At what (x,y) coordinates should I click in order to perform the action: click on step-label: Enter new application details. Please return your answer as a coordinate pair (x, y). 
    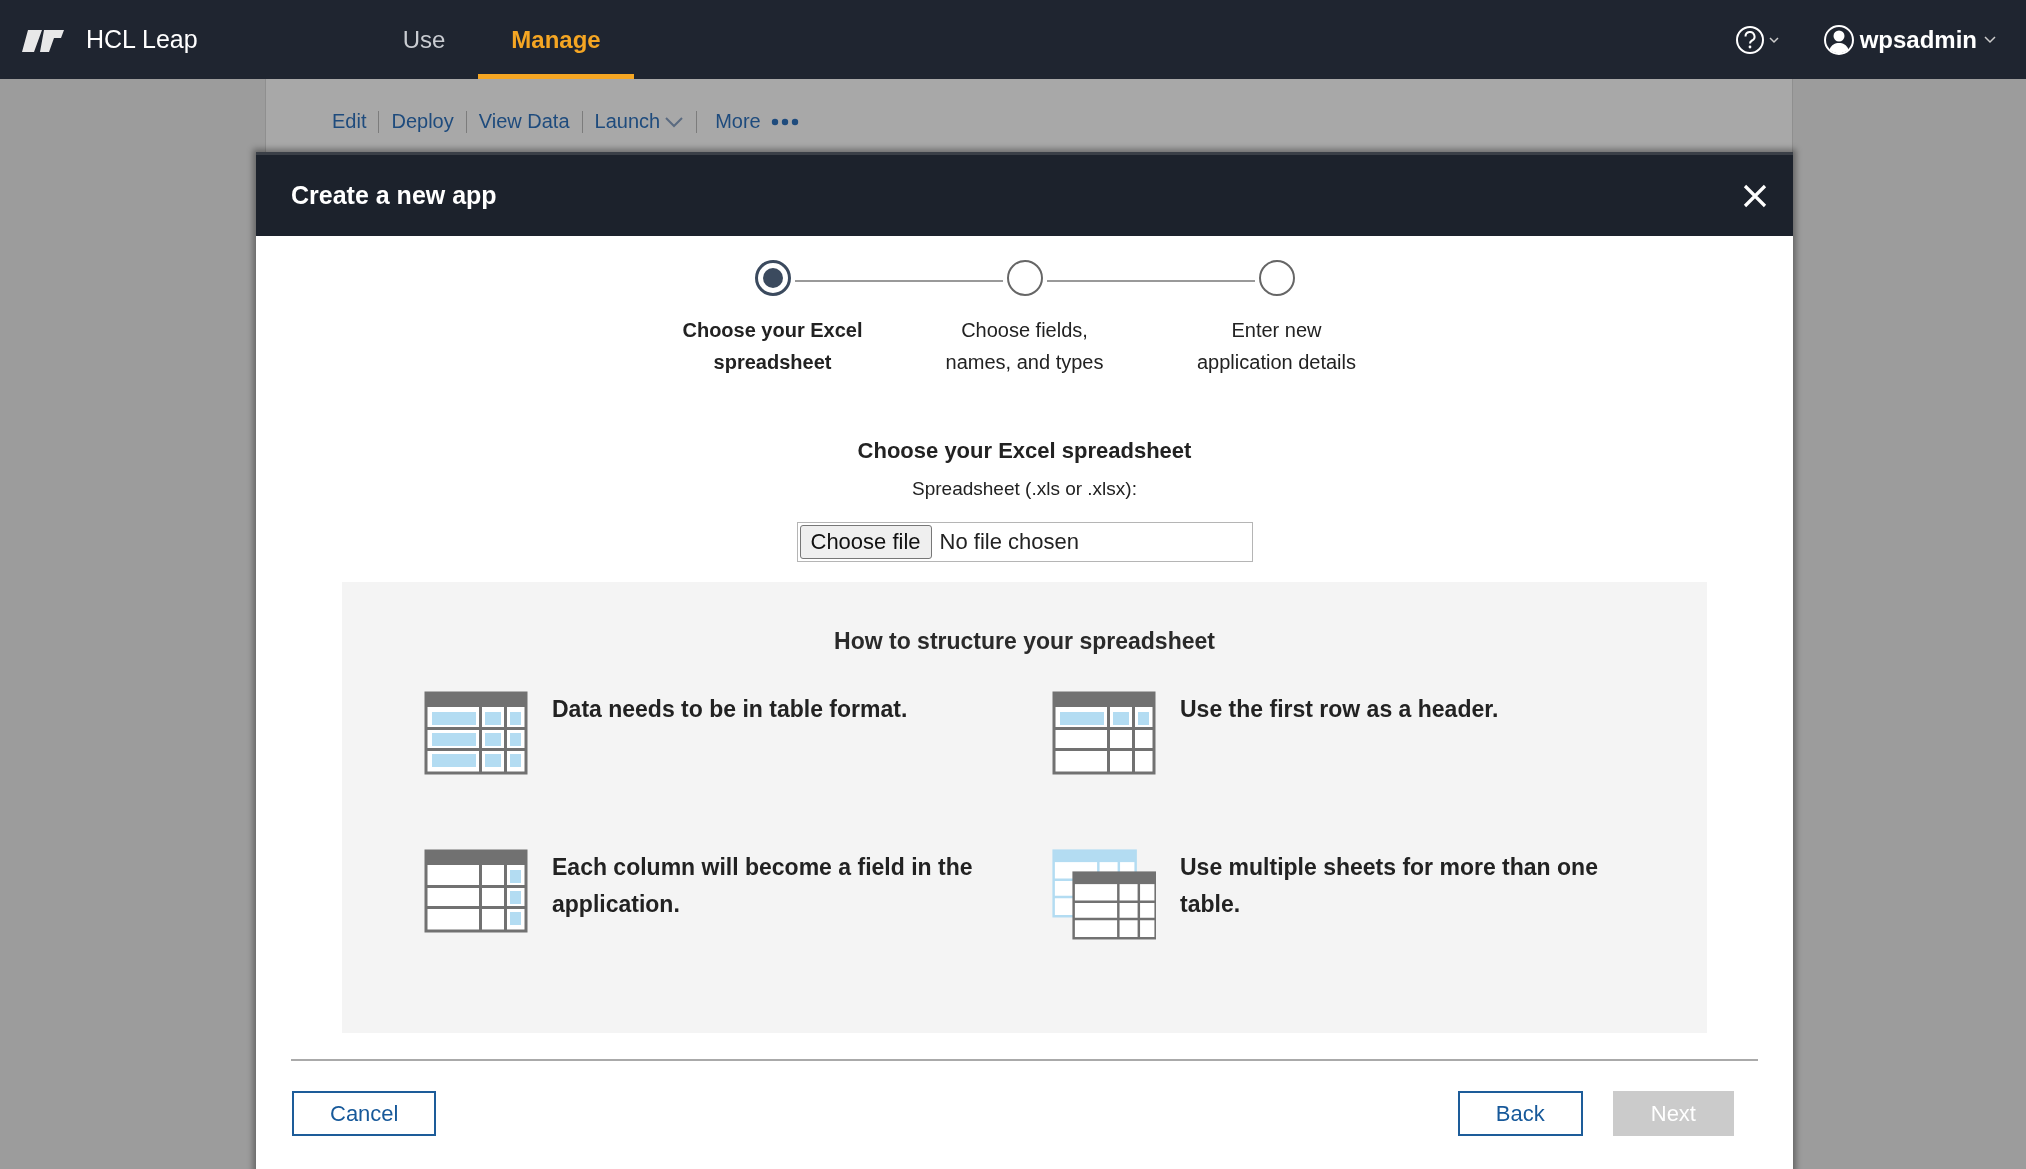
    Looking at the image, I should click on (1276, 346).